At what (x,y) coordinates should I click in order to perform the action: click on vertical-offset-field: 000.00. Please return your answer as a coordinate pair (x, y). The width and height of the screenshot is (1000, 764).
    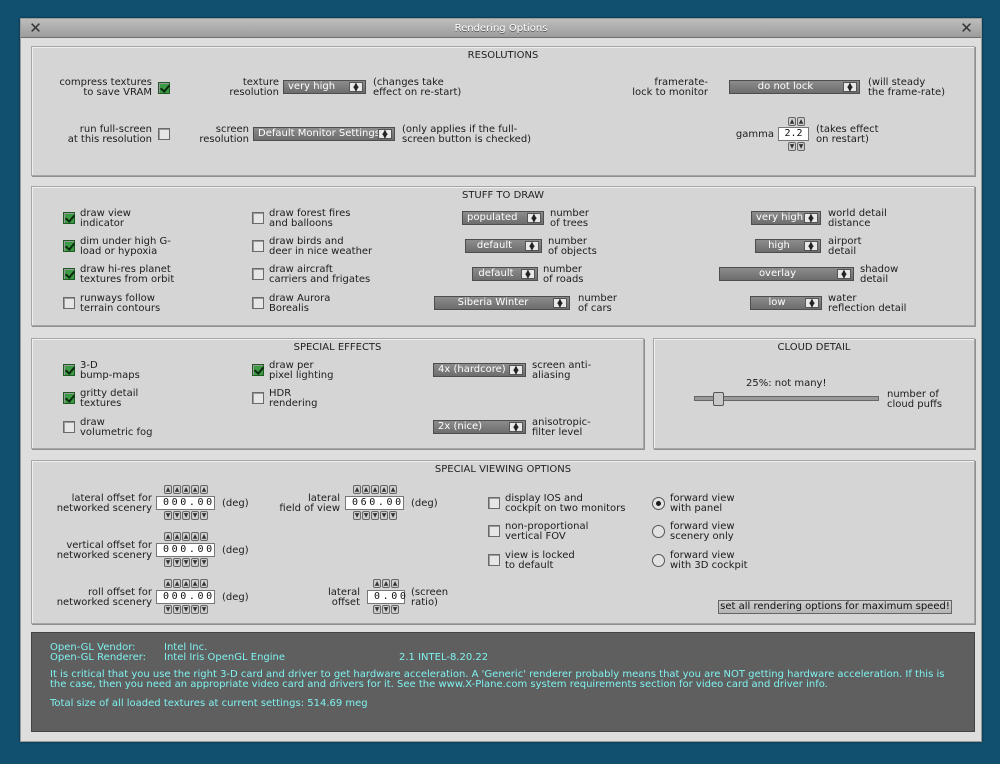
    Looking at the image, I should click on (185, 550).